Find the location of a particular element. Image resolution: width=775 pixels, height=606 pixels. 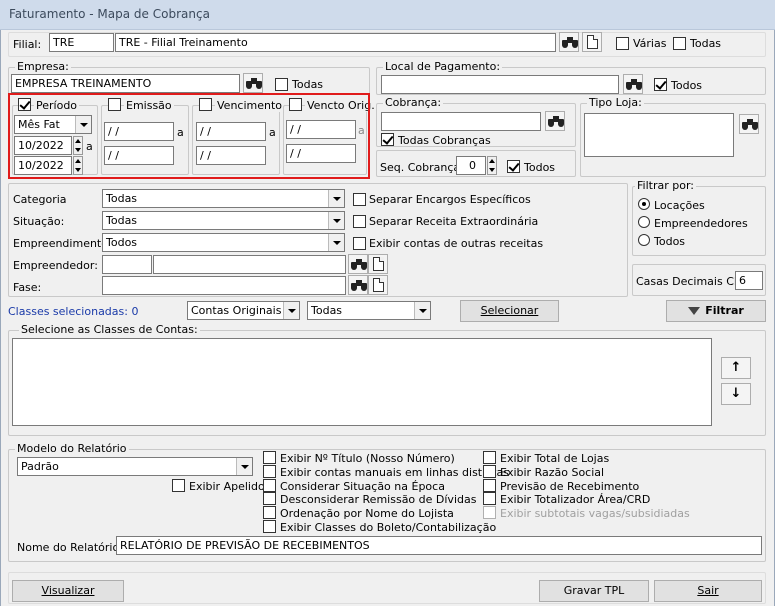

local-pagamento-search-button is located at coordinates (633, 84).